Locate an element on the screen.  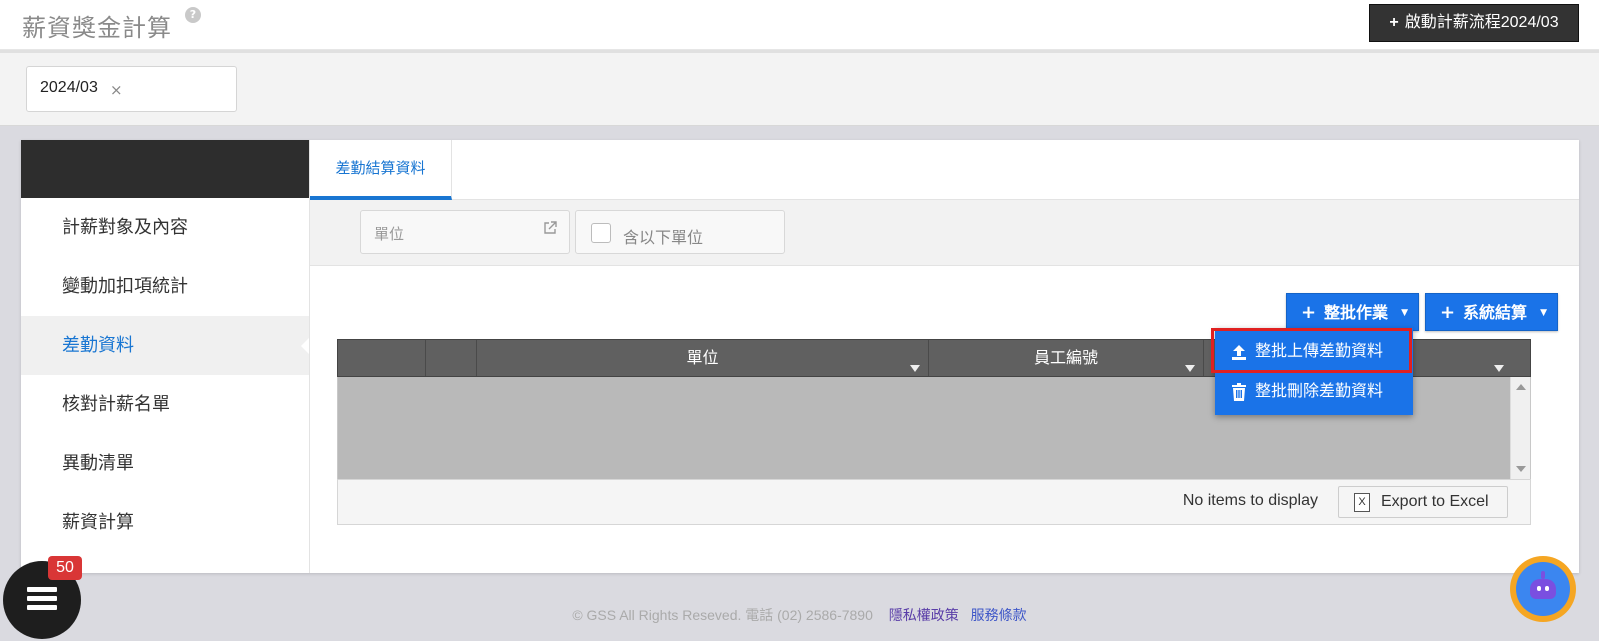
unit-placeholder: 單位 is located at coordinates (389, 234).